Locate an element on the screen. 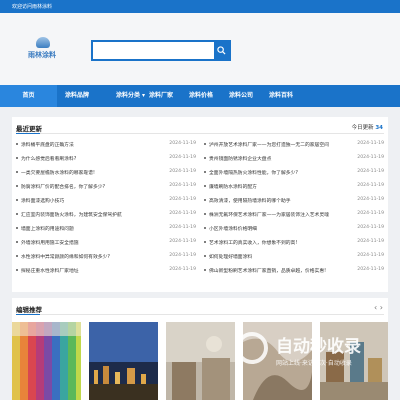 Image resolution: width=400 pixels, height=400 pixels. list-item: 墙面上涂料的用途和问题 2024-11-19 is located at coordinates (106, 232).